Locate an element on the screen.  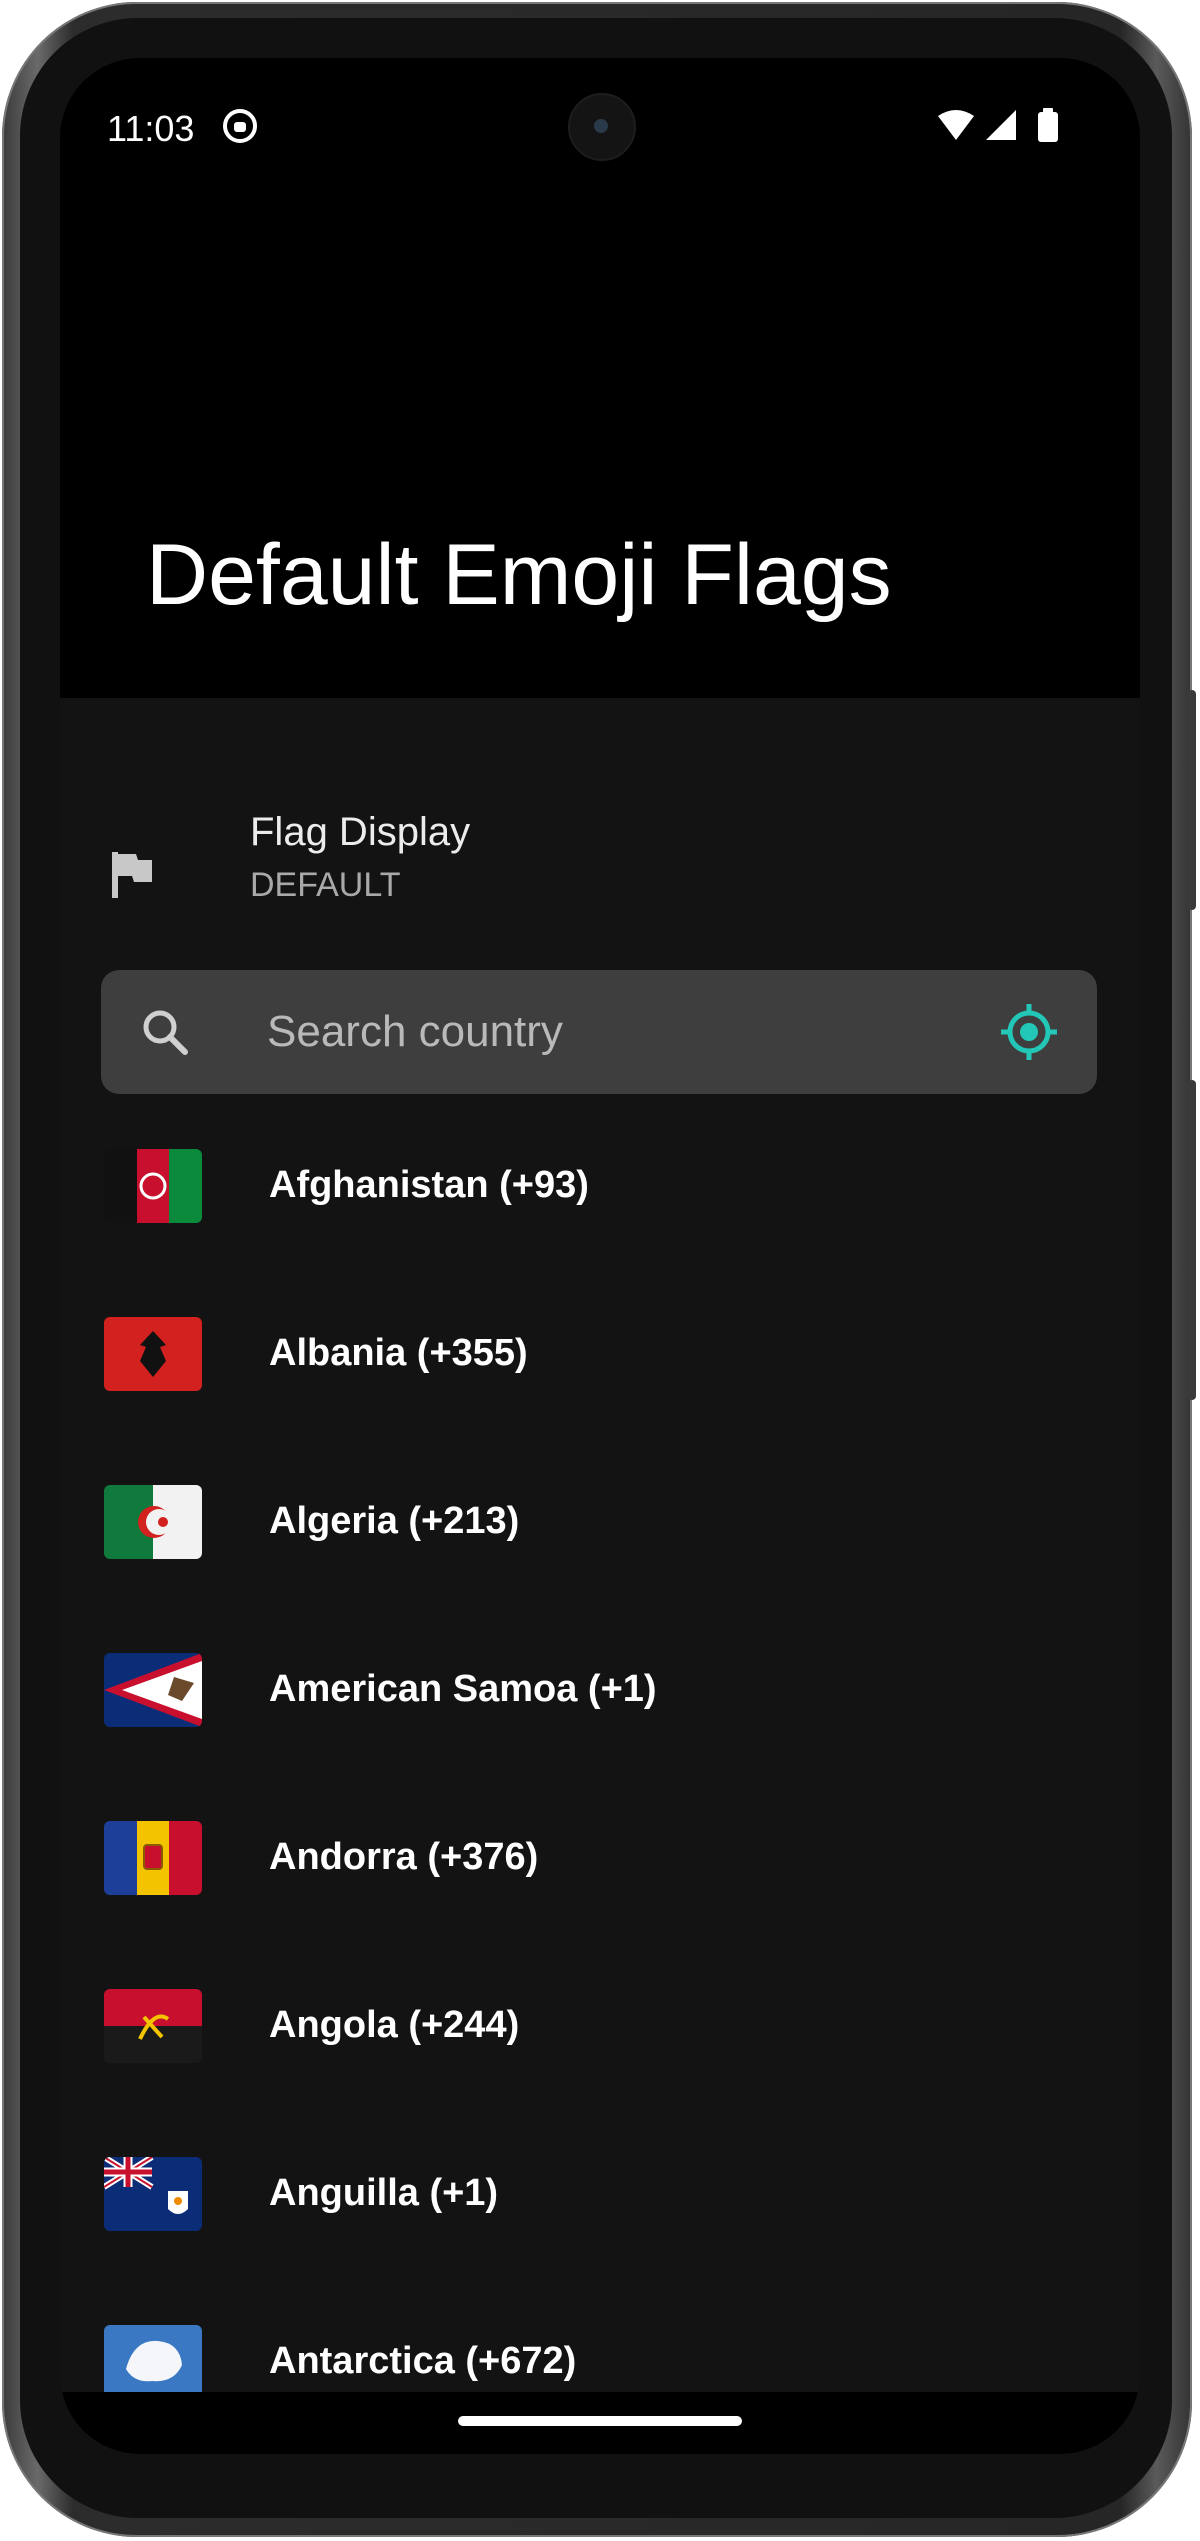
preference-summary: DEFAULT is located at coordinates (325, 885).